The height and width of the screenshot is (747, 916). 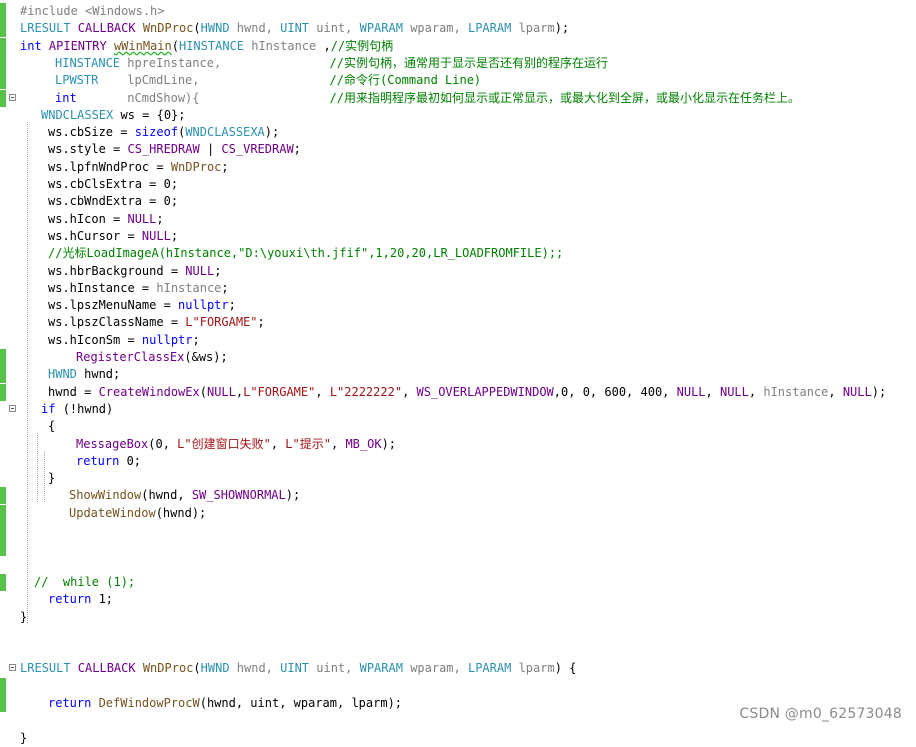 I want to click on code-text: ws.cbSize = sizeof(WNDCLASSEXA);, so click(x=163, y=132).